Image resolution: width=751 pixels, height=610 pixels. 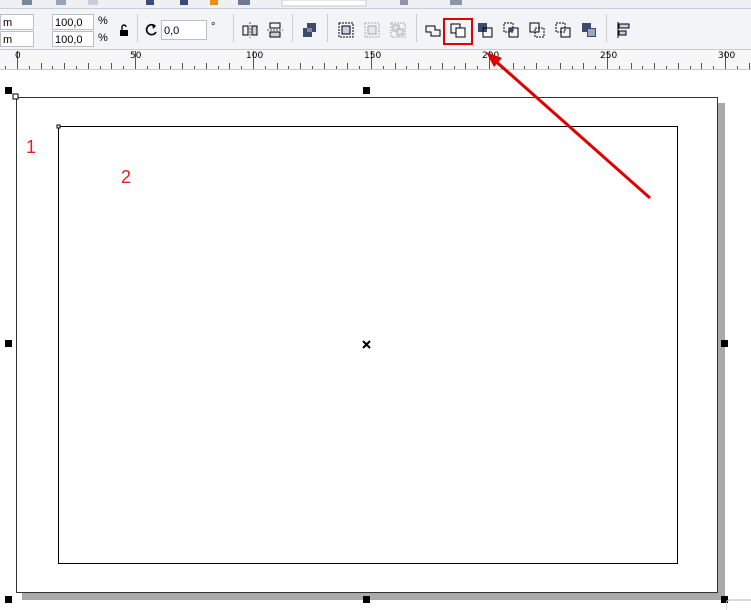 I want to click on ruler-label: 300, so click(x=727, y=56).